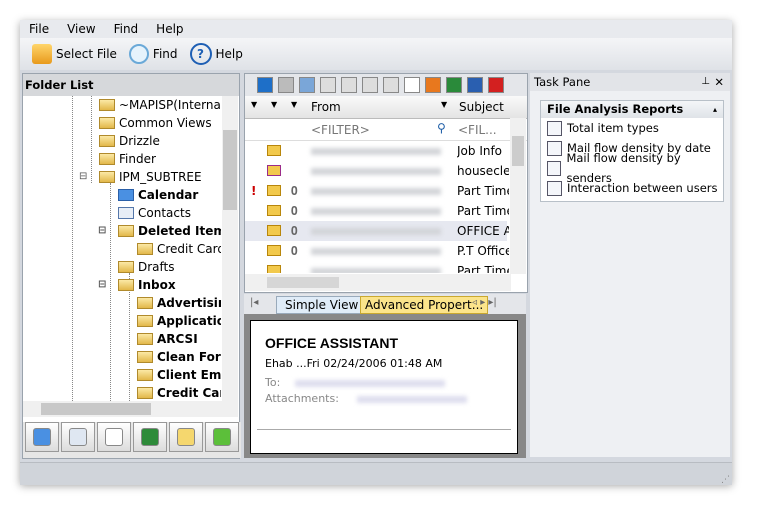 The image size is (760, 511). Describe the element at coordinates (632, 109) in the screenshot. I see `section-header: File Analysis Reports ▴` at that location.